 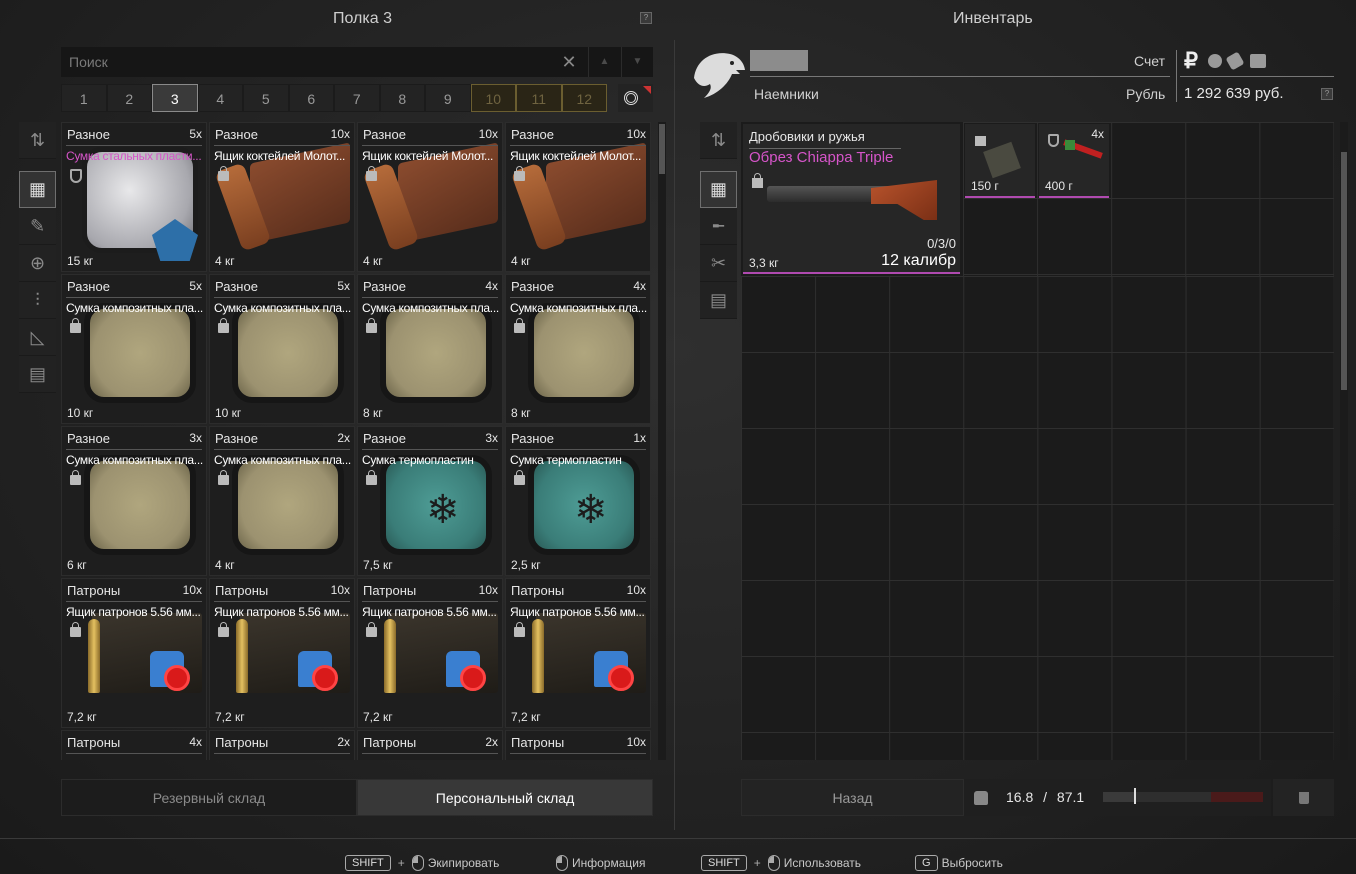 I want to click on all-items-filter-icon-right: ▦, so click(x=718, y=189).